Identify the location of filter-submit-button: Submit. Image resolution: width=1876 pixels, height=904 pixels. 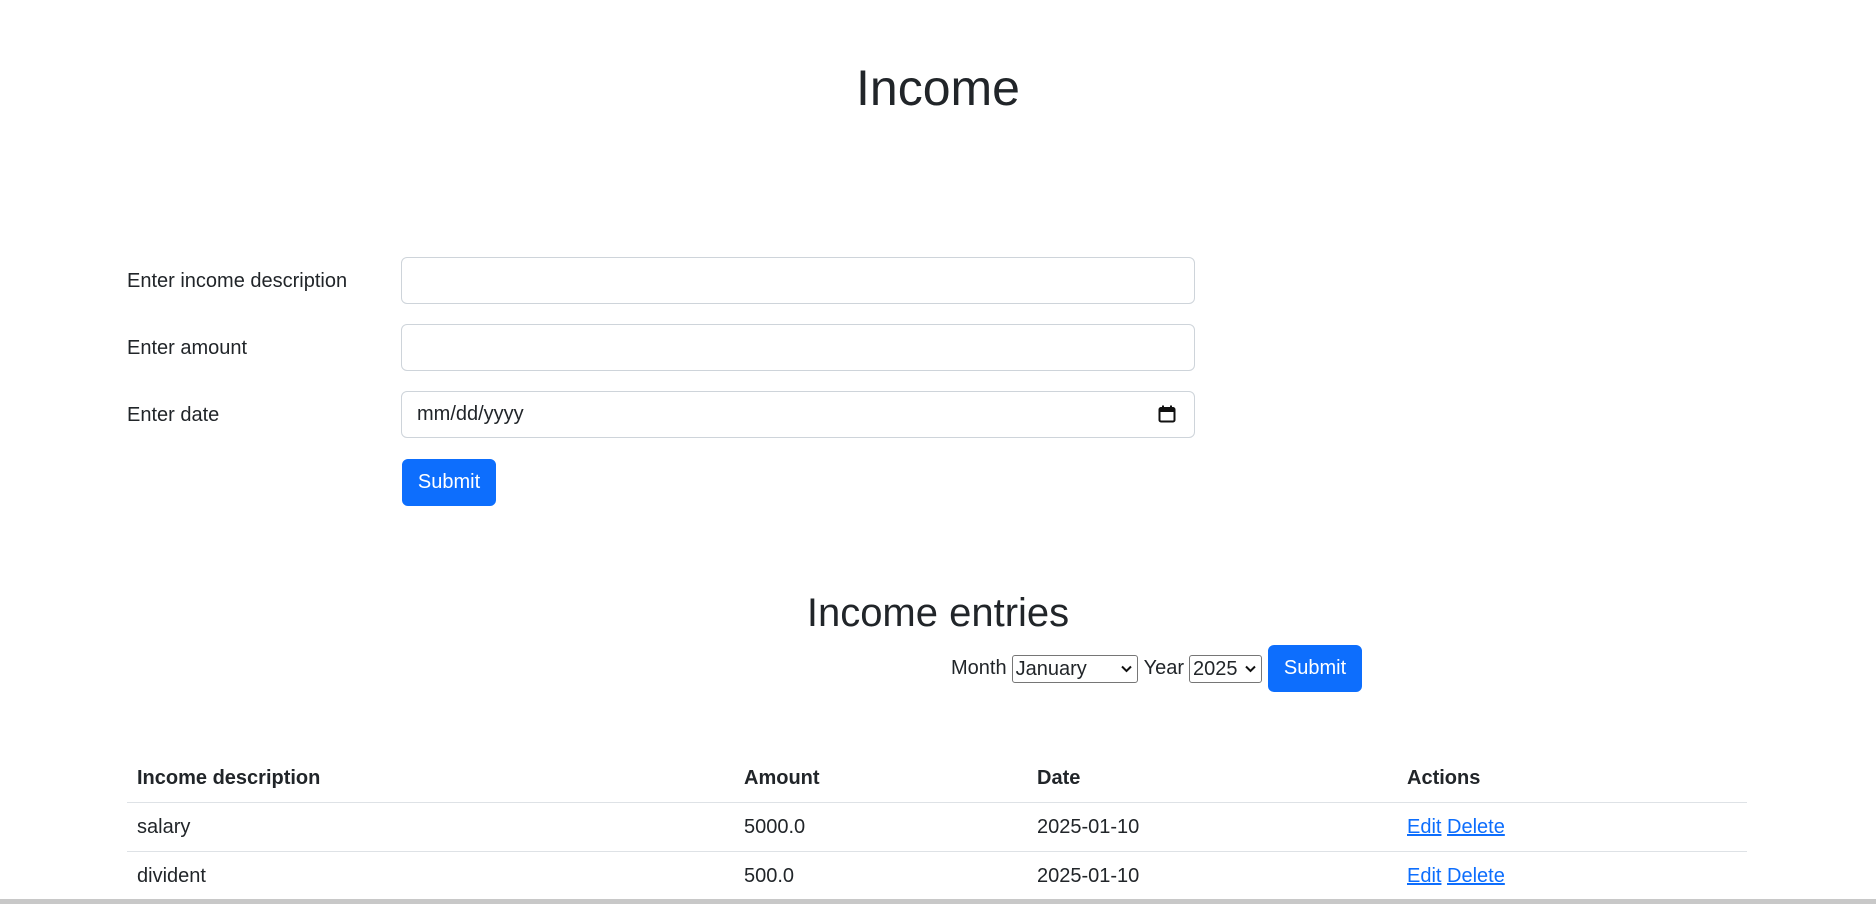
(1315, 668).